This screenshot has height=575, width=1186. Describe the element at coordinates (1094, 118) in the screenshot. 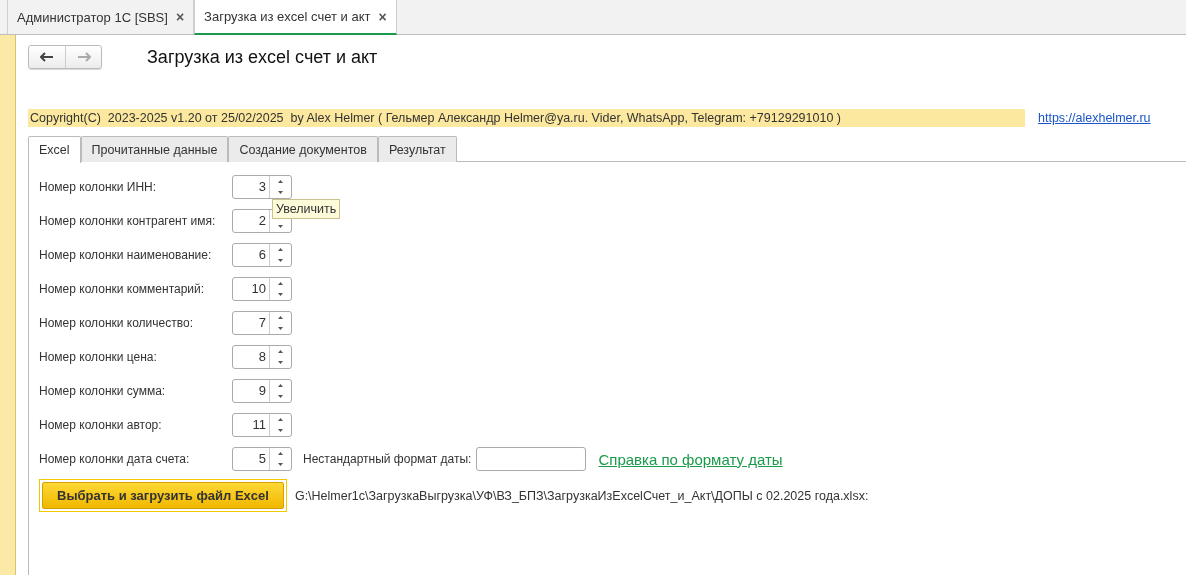

I see `website-link: https://alexhelmer.ru` at that location.